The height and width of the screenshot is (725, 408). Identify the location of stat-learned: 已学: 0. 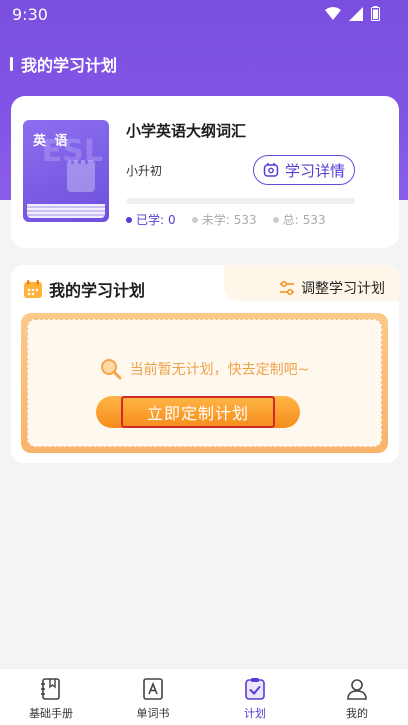
(151, 219).